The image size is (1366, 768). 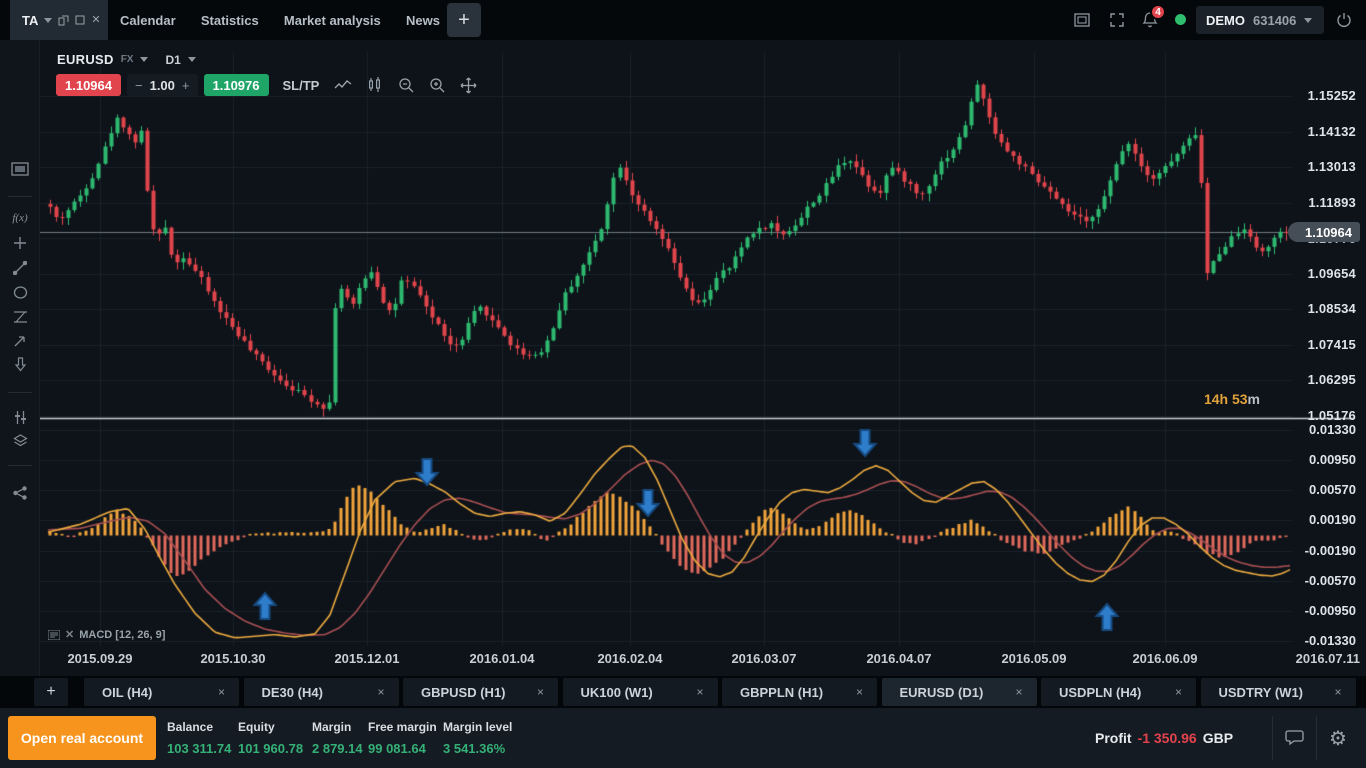 I want to click on tab-calendar: Calendar, so click(x=148, y=20).